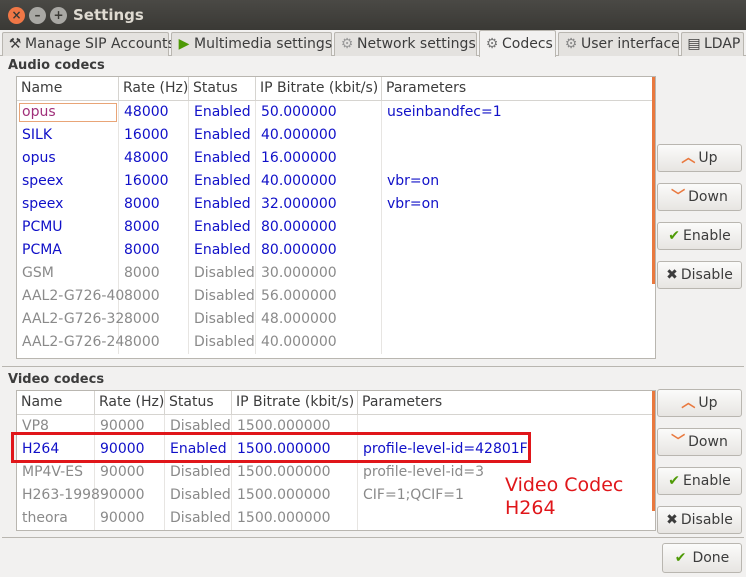  I want to click on cell-bitrate: 56.000000, so click(319, 296).